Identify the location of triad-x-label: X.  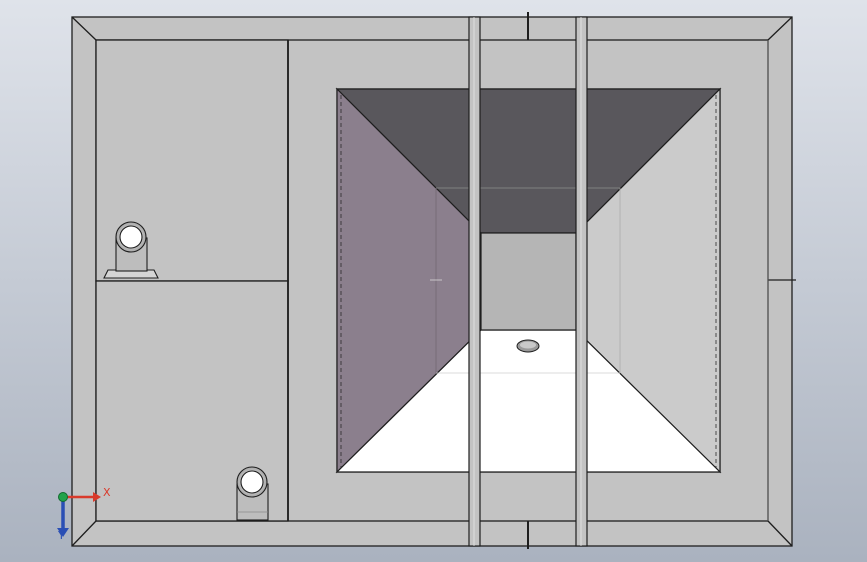
(107, 492).